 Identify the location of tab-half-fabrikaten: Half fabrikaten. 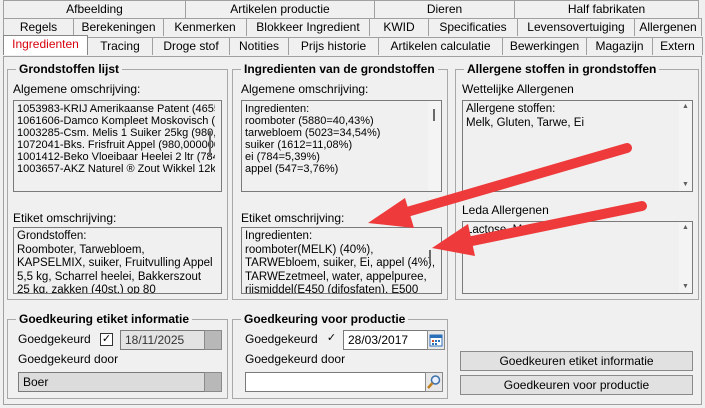
(606, 9).